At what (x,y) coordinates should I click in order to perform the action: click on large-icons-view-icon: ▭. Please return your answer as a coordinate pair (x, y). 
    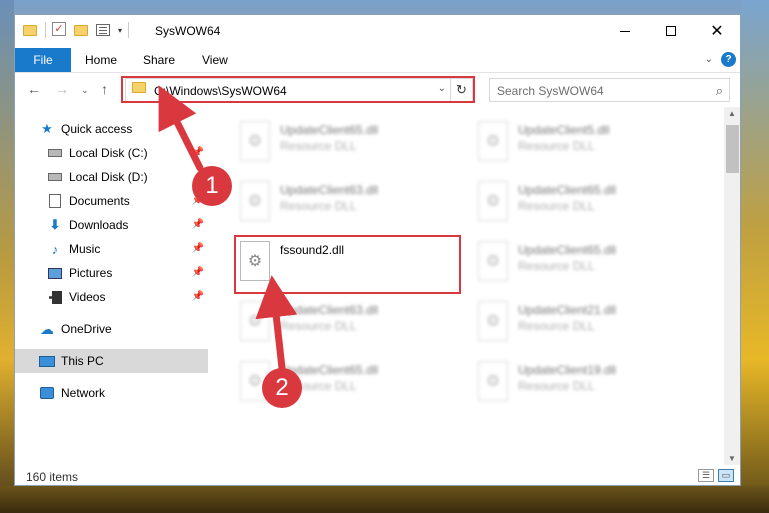
    Looking at the image, I should click on (726, 475).